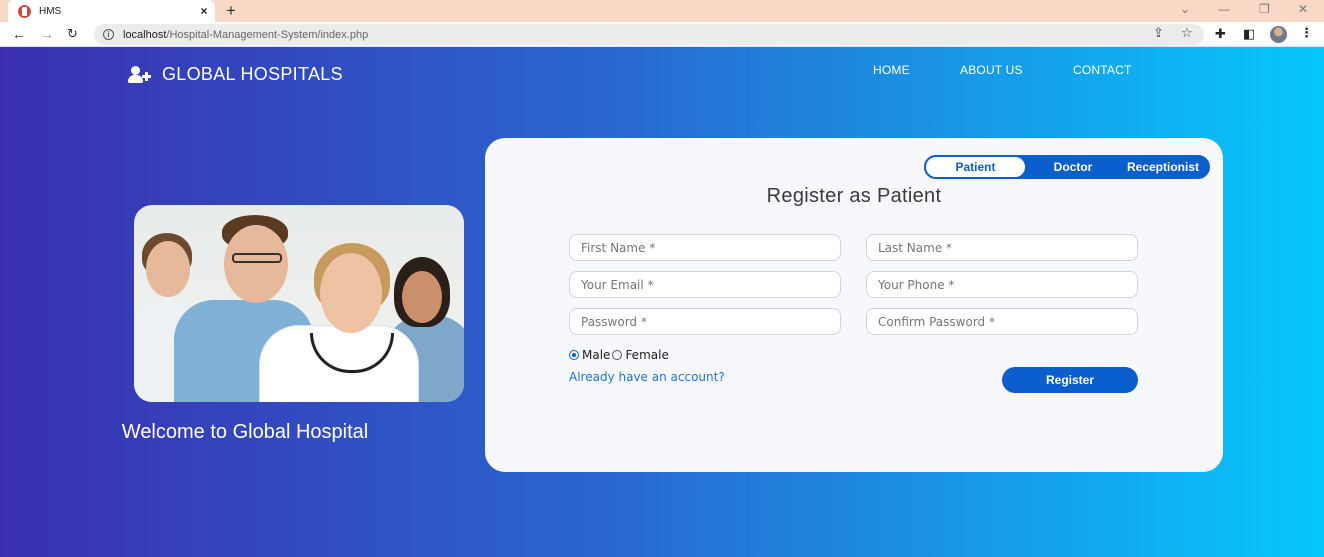  Describe the element at coordinates (647, 377) in the screenshot. I see `login-link: Already have an account?` at that location.